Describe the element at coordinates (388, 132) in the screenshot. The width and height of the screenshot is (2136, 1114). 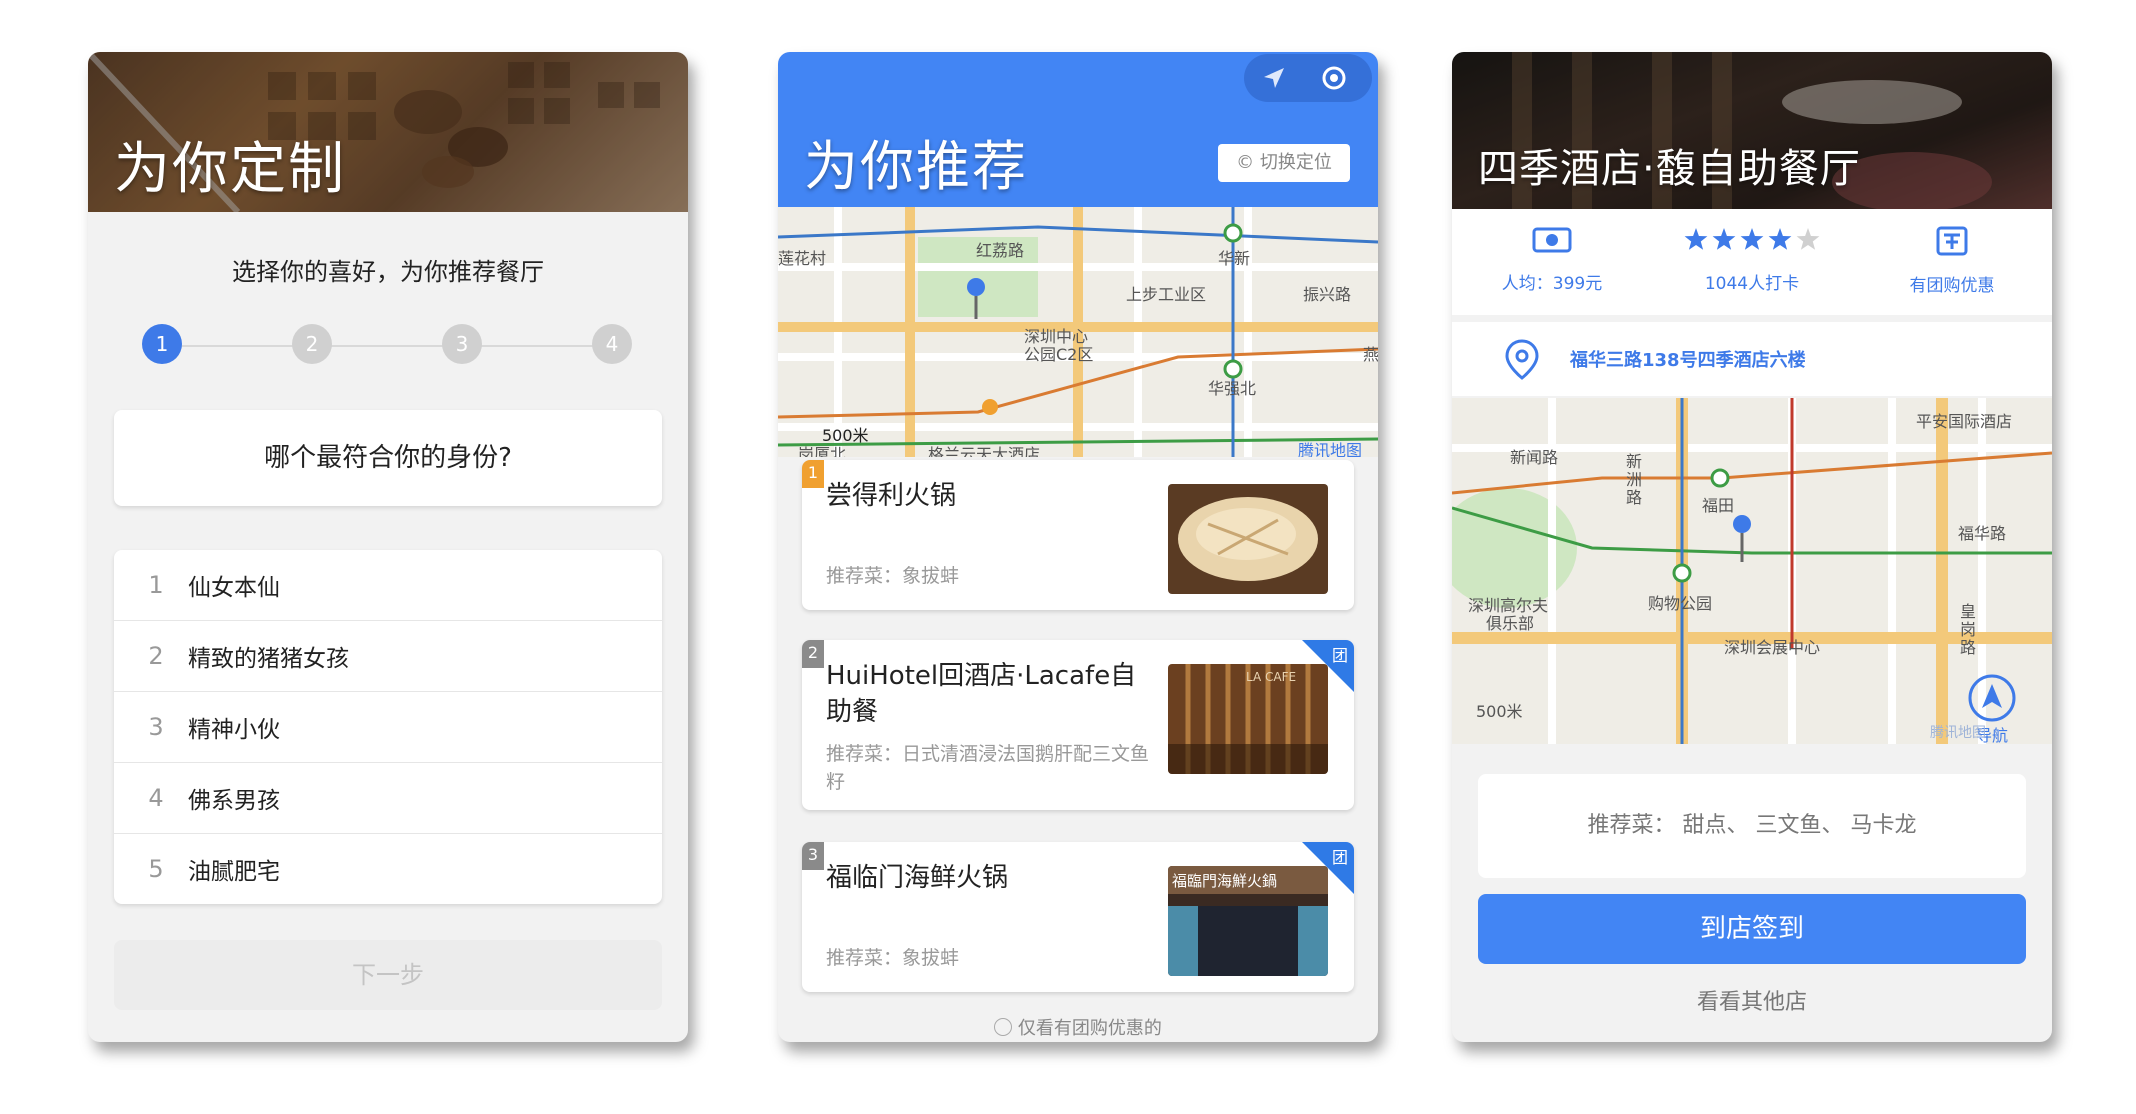
I see `hero-image-waffle: 为你定制` at that location.